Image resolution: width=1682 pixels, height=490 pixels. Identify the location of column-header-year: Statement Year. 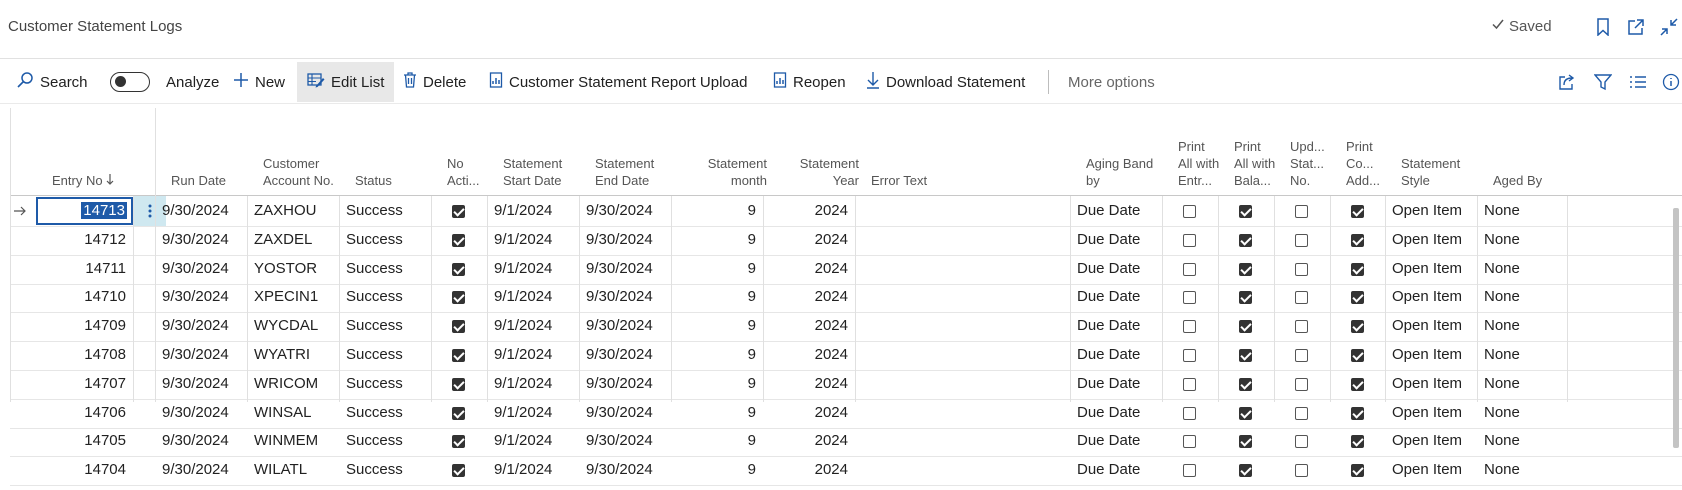
(819, 175).